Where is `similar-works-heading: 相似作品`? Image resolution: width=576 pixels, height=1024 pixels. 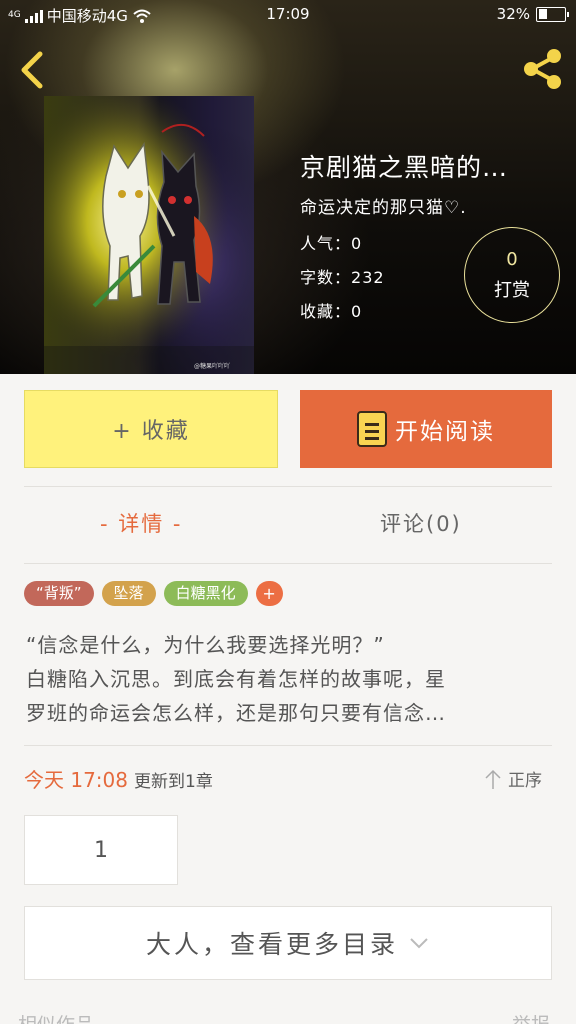 similar-works-heading: 相似作品 is located at coordinates (56, 1017).